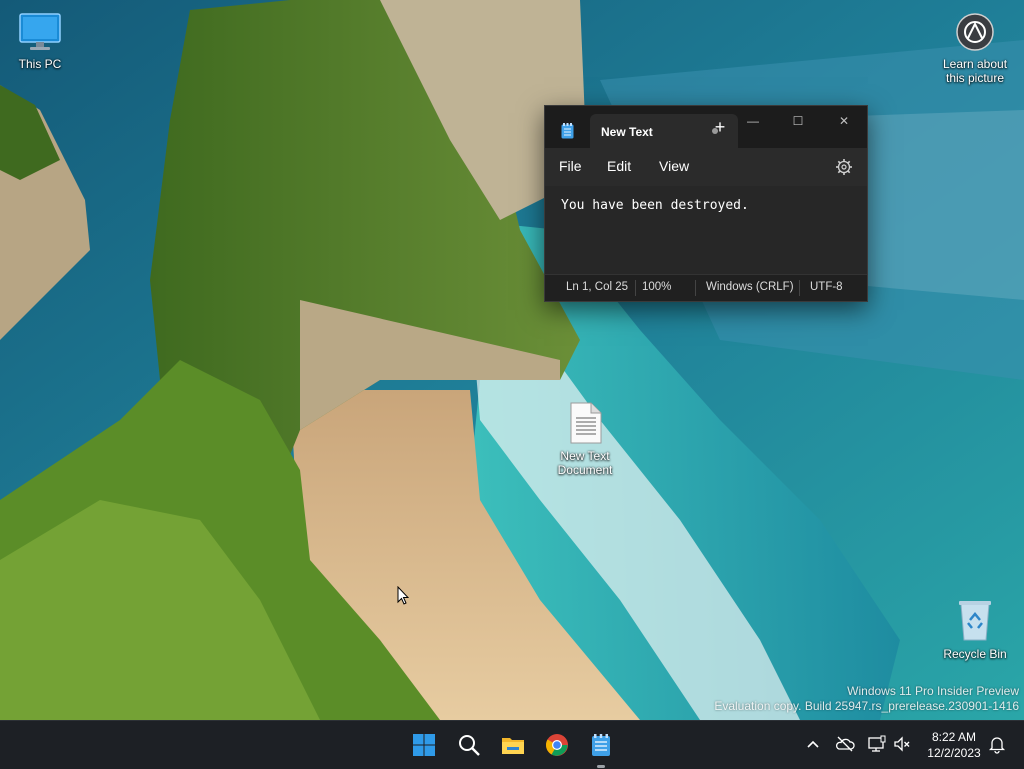  I want to click on folder-icon, so click(513, 746).